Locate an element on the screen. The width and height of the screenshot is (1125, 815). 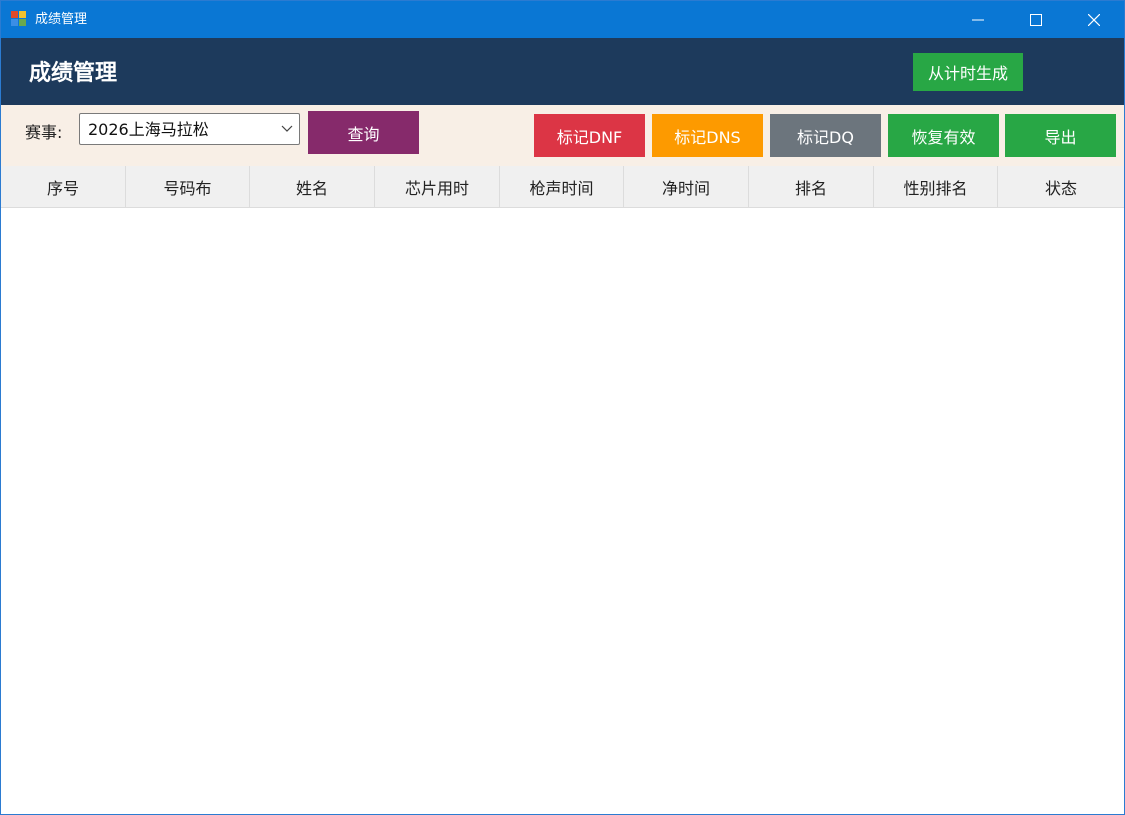
mark-dq-button: 标记DQ is located at coordinates (825, 135).